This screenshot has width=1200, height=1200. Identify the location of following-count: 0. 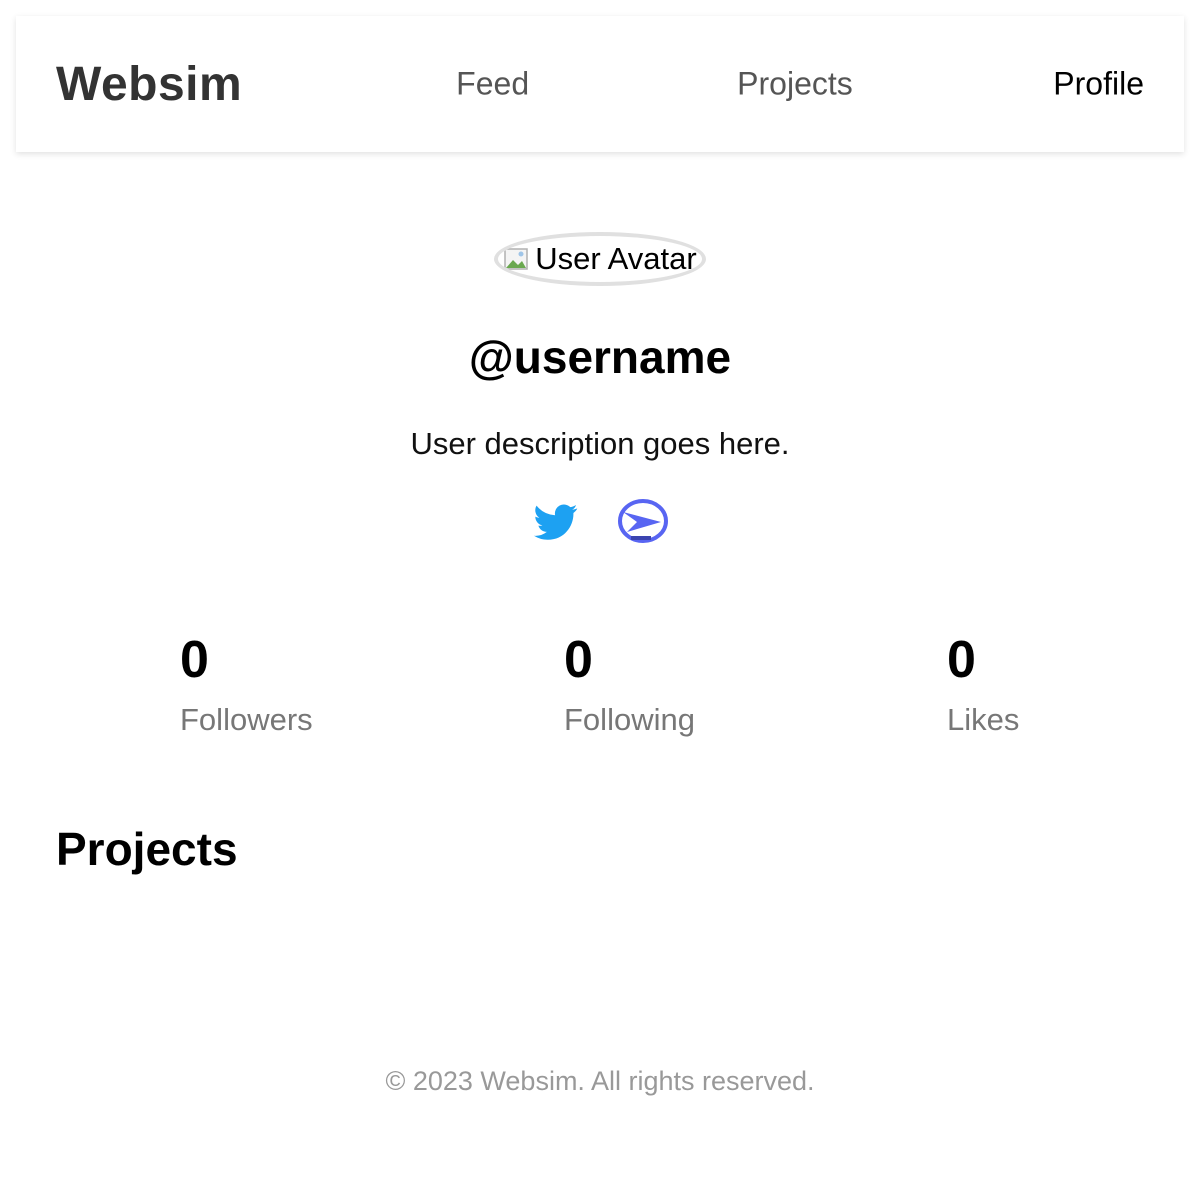
(578, 660).